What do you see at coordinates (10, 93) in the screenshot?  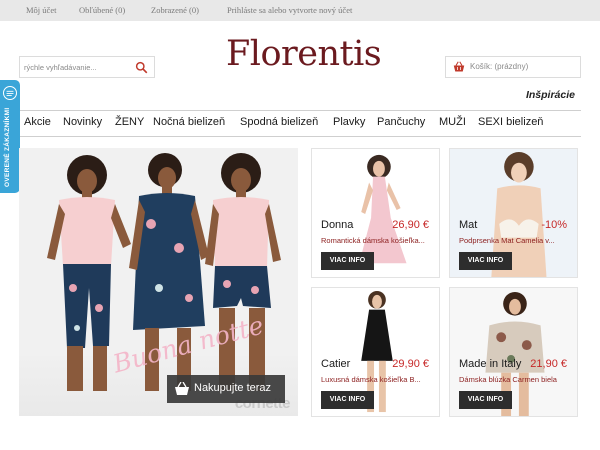 I see `verified-icon` at bounding box center [10, 93].